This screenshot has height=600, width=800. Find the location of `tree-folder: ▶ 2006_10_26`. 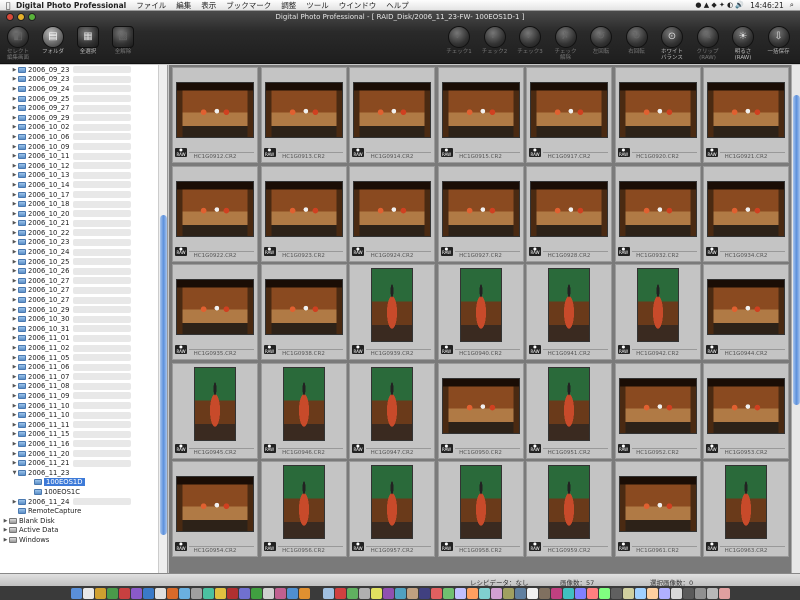

tree-folder: ▶ 2006_10_26 is located at coordinates (79, 271).